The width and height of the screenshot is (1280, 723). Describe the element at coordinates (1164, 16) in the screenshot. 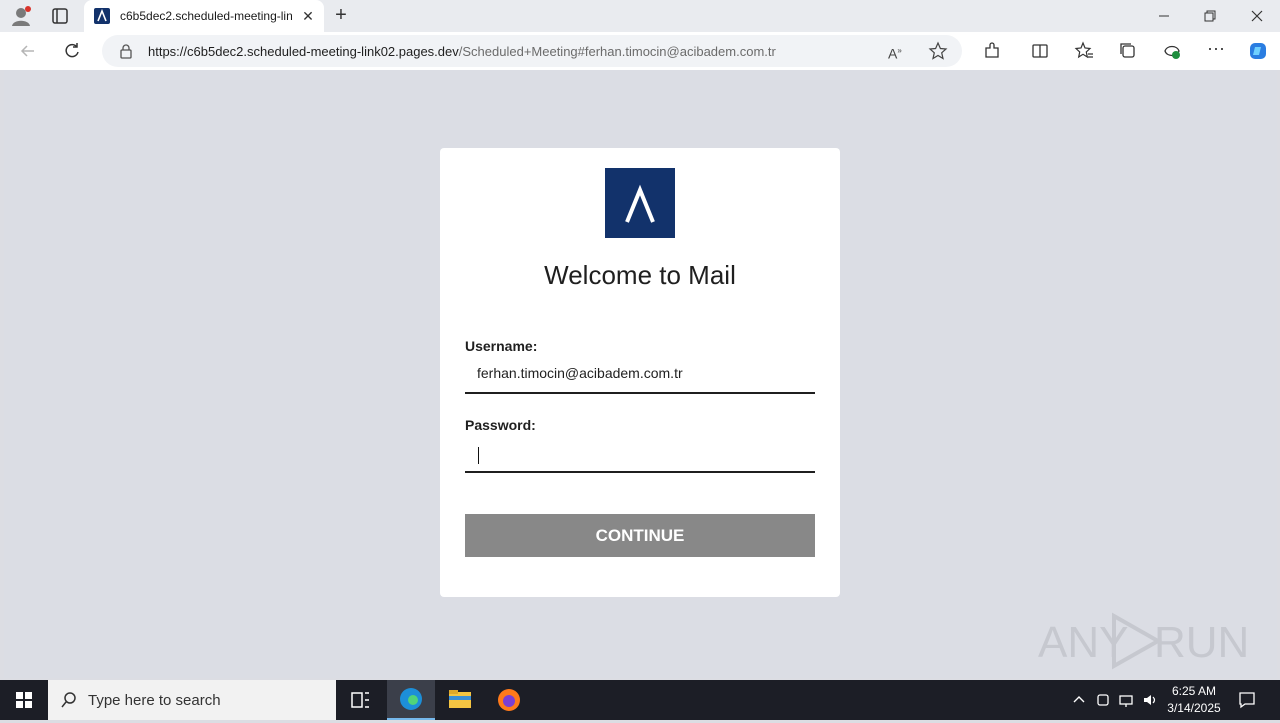

I see `minimize-icon` at that location.